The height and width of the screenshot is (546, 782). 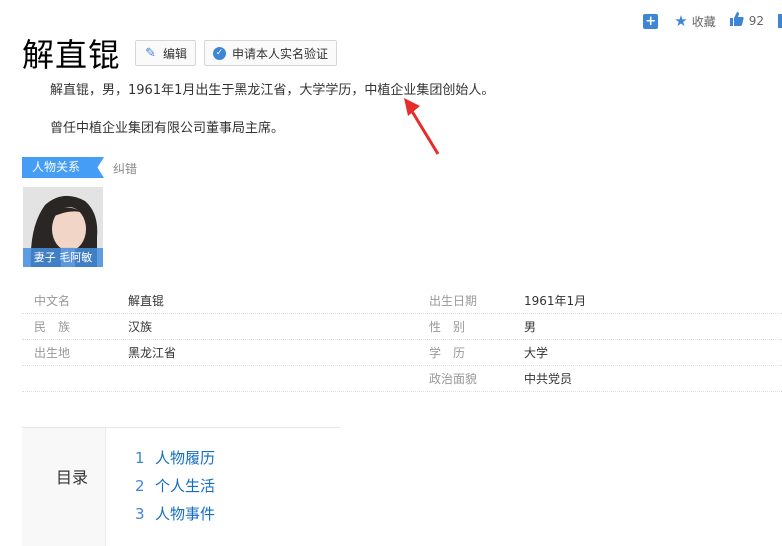 I want to click on top-toolbar: + ★ 收藏 92, so click(x=712, y=21).